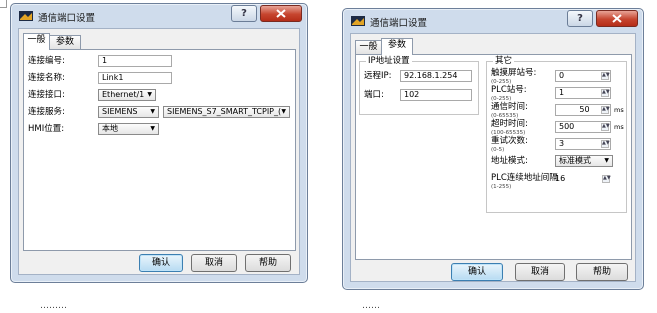  Describe the element at coordinates (6, 4) in the screenshot. I see `corner-line-vertical` at that location.